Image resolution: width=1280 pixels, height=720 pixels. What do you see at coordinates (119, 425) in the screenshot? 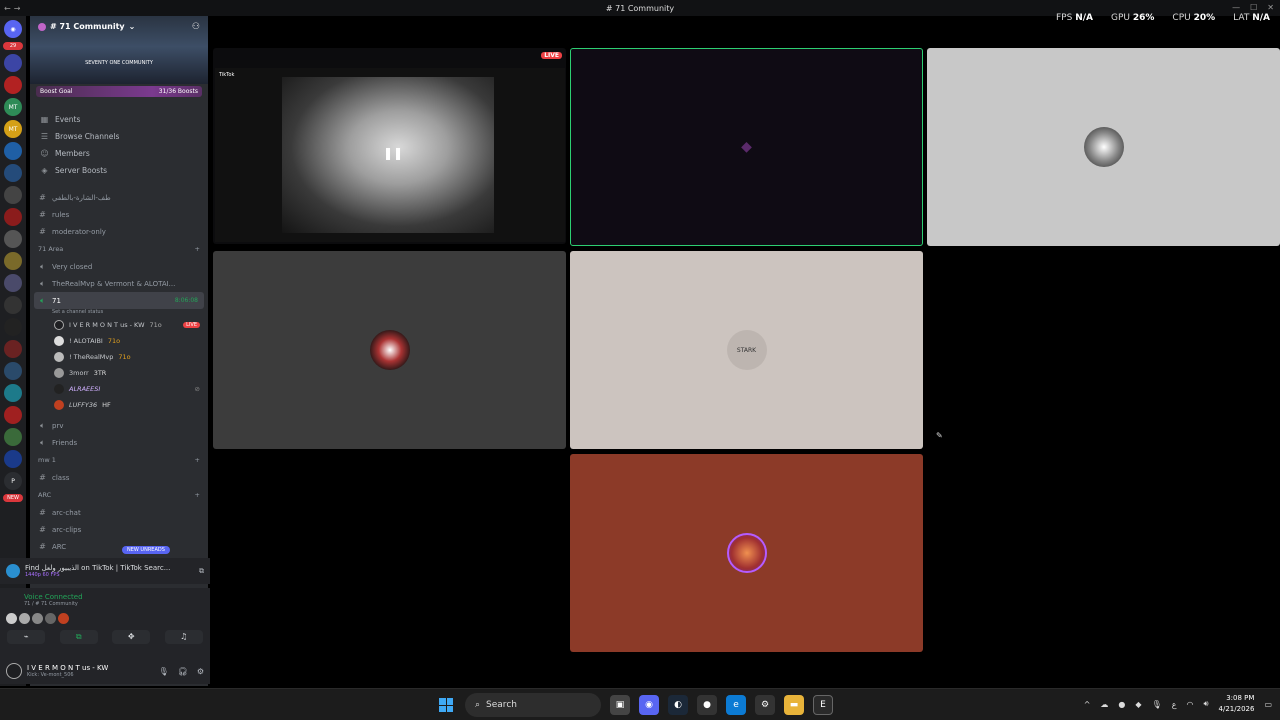
I see `voice-channel-prv: 🔈︎ prv` at bounding box center [119, 425].